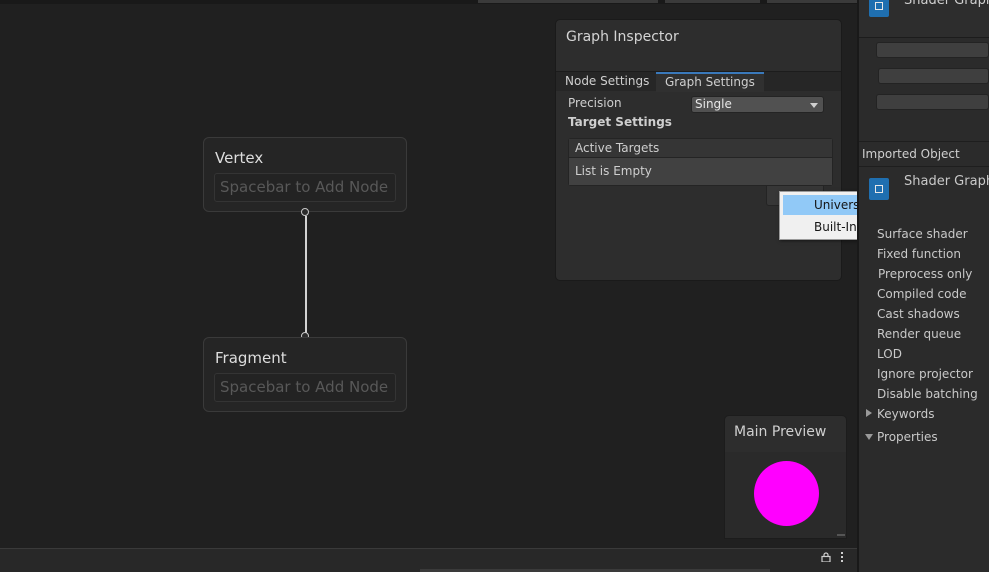 The image size is (989, 572). I want to click on lock-icon, so click(826, 557).